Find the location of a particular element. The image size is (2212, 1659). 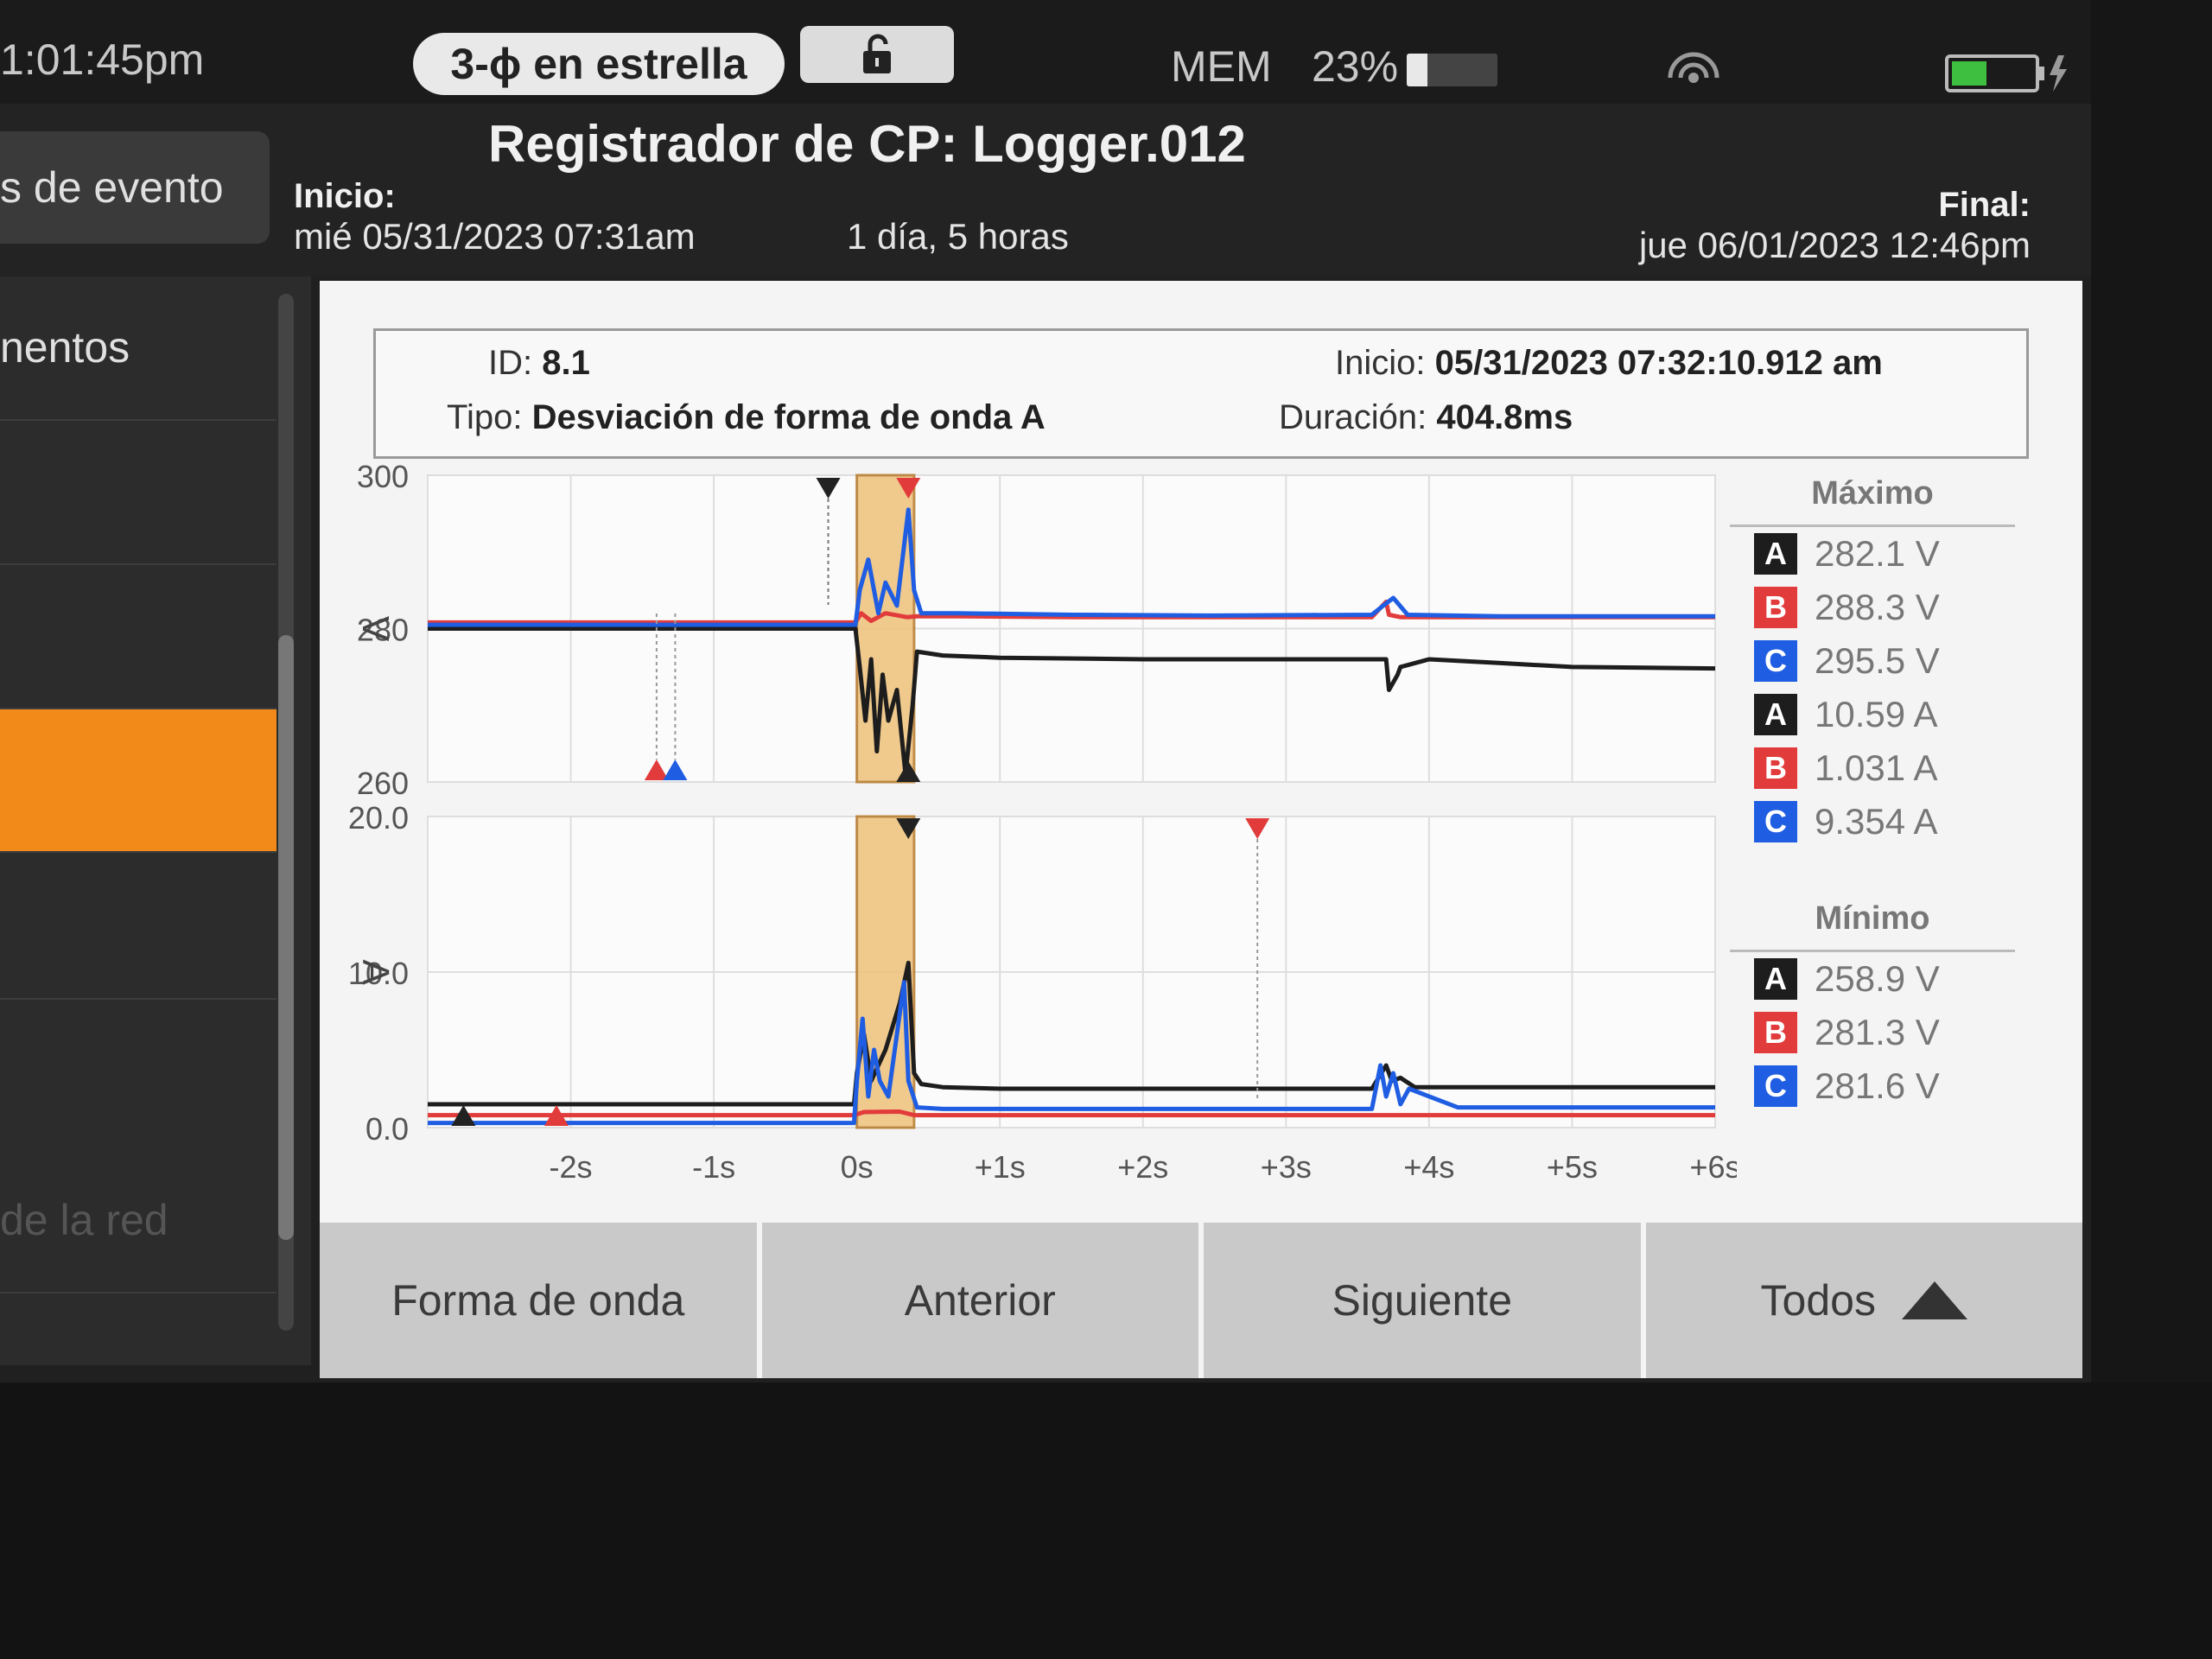

memory-bar-fill is located at coordinates (1417, 70).